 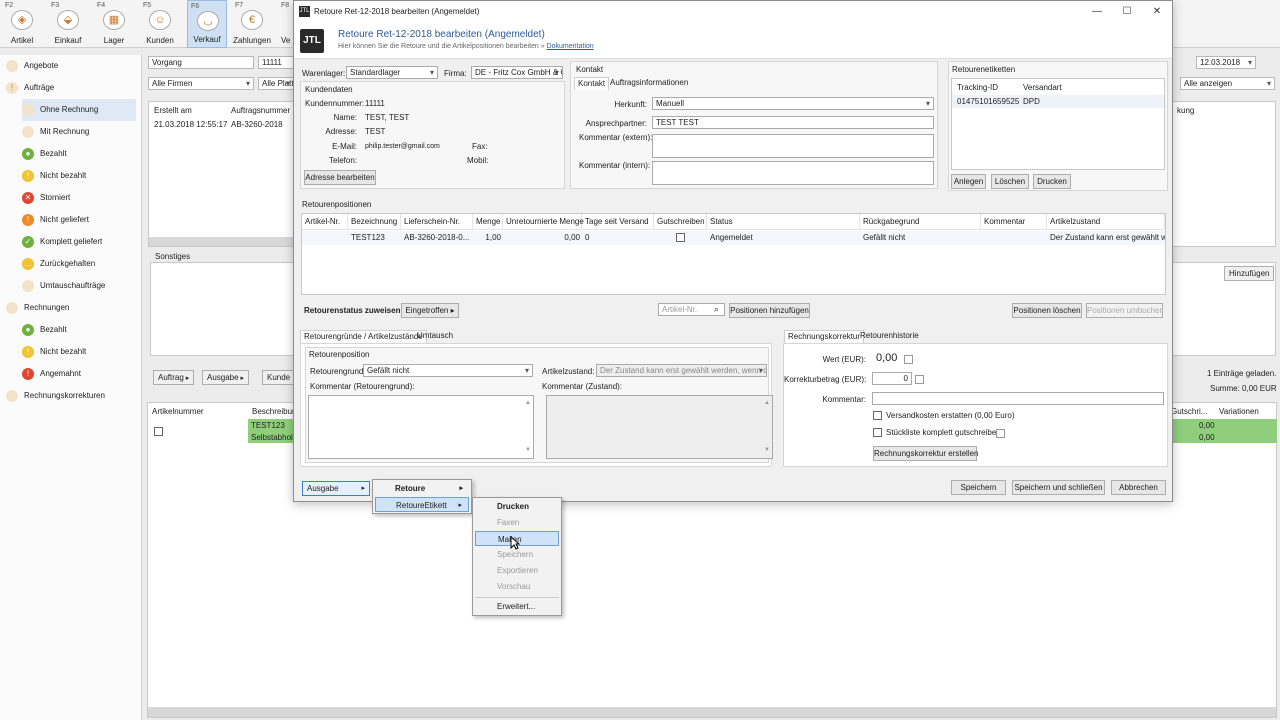 What do you see at coordinates (79, 176) in the screenshot?
I see `nav-nicht-bezahlt: ! Nicht bezahlt` at bounding box center [79, 176].